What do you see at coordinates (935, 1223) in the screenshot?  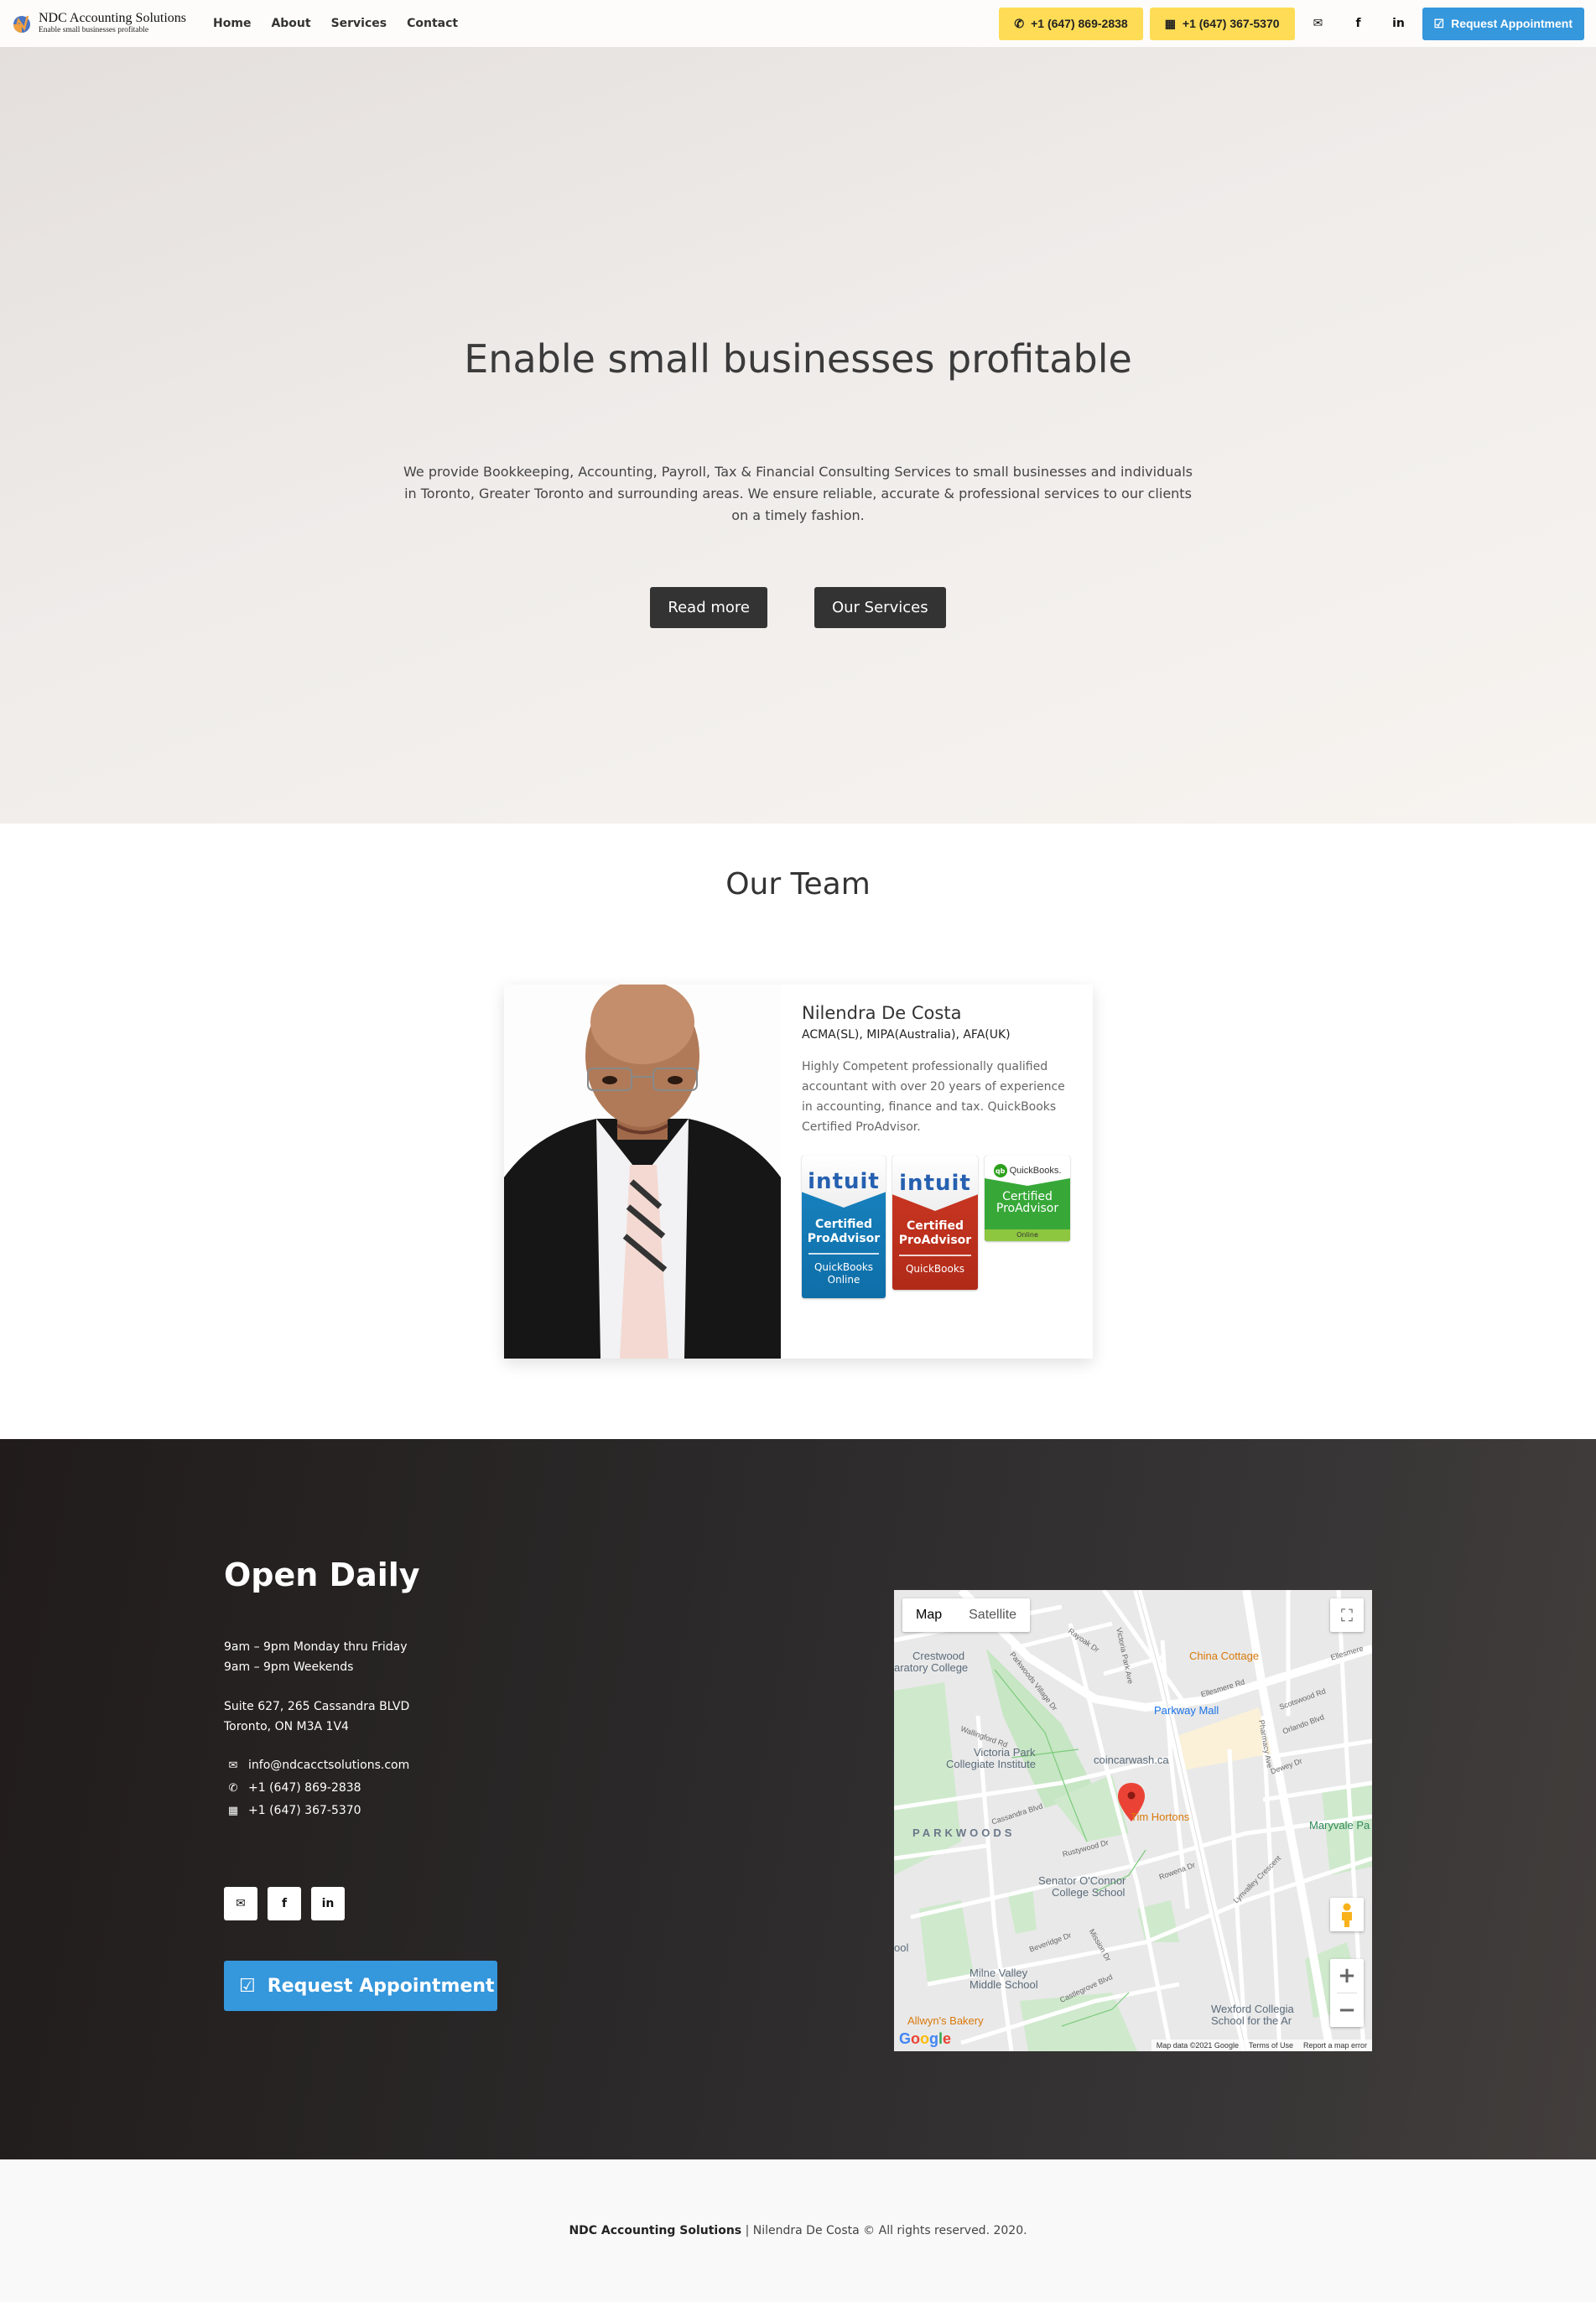 I see `badge-intuit-qb: intuit Certified ProAdvisor QuickBooks` at bounding box center [935, 1223].